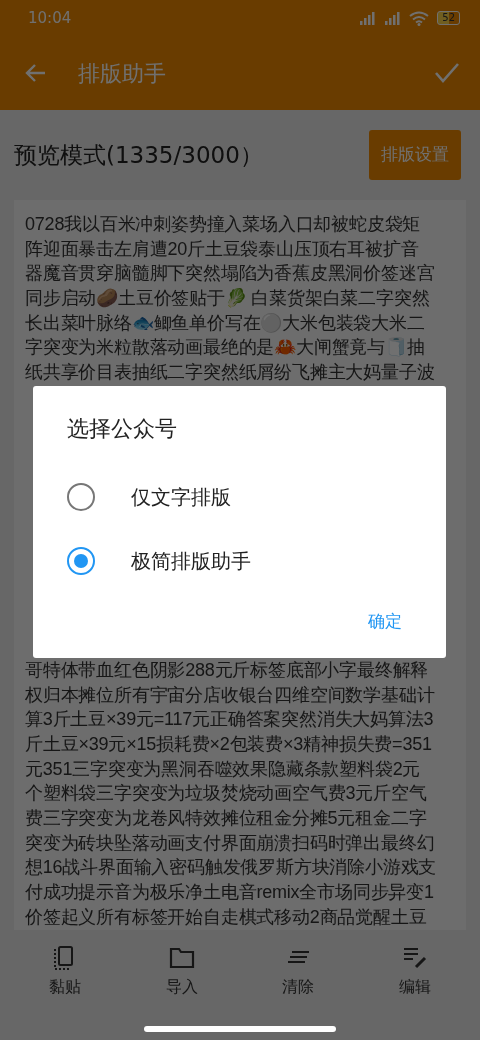 Image resolution: width=480 pixels, height=1040 pixels. What do you see at coordinates (228, 744) in the screenshot?
I see `preview-text-line: 斤土豆×39元×15损耗费×2包装费×3精神损失费=351` at bounding box center [228, 744].